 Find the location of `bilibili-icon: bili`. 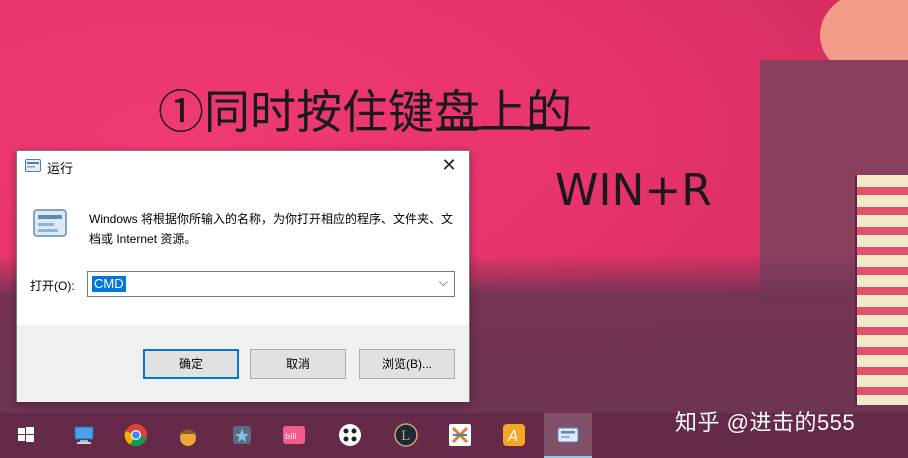

bilibili-icon: bili is located at coordinates (294, 435).